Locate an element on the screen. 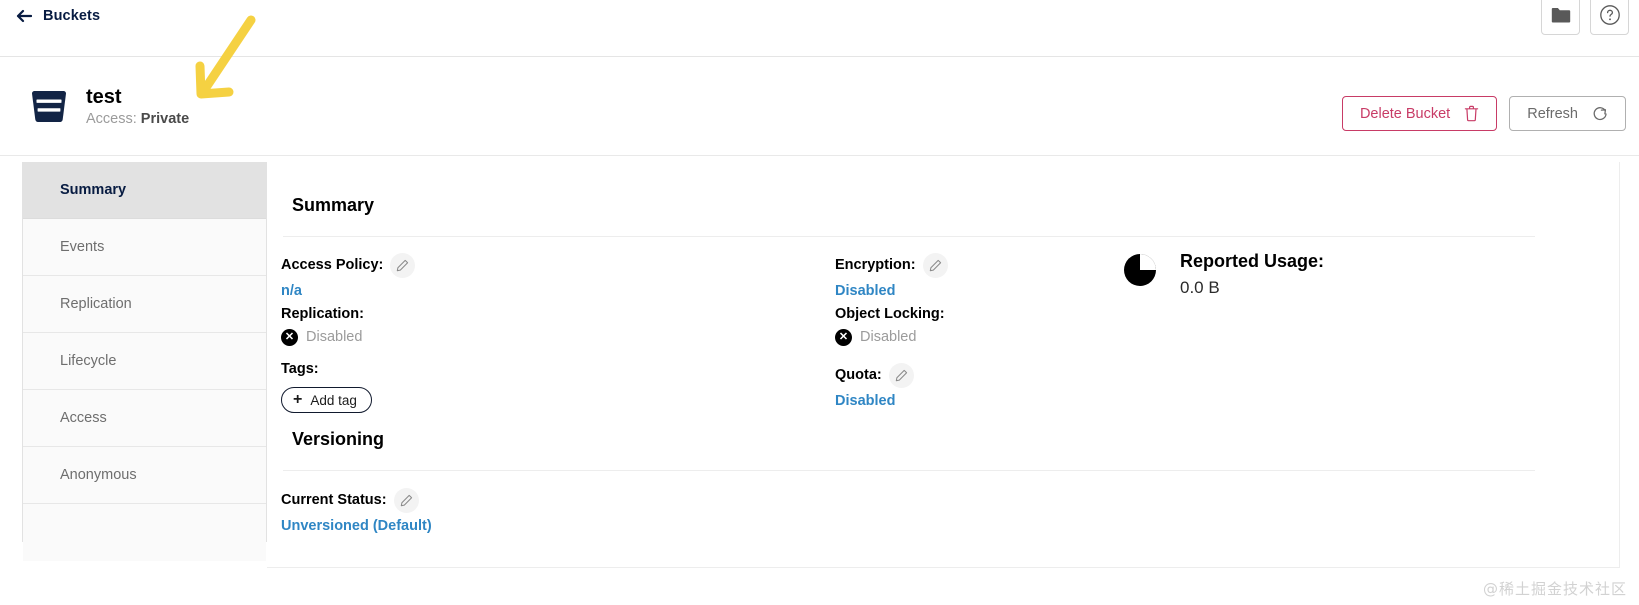 The height and width of the screenshot is (605, 1639). bucket-access-value: Private is located at coordinates (165, 119).